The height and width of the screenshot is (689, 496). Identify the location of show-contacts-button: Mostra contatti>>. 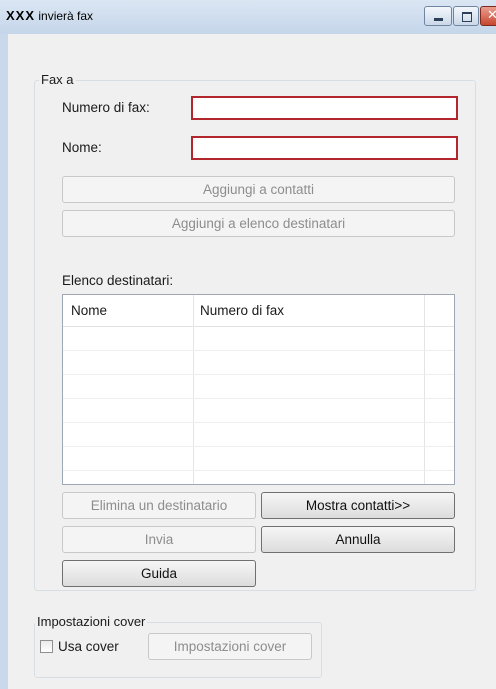
(358, 505).